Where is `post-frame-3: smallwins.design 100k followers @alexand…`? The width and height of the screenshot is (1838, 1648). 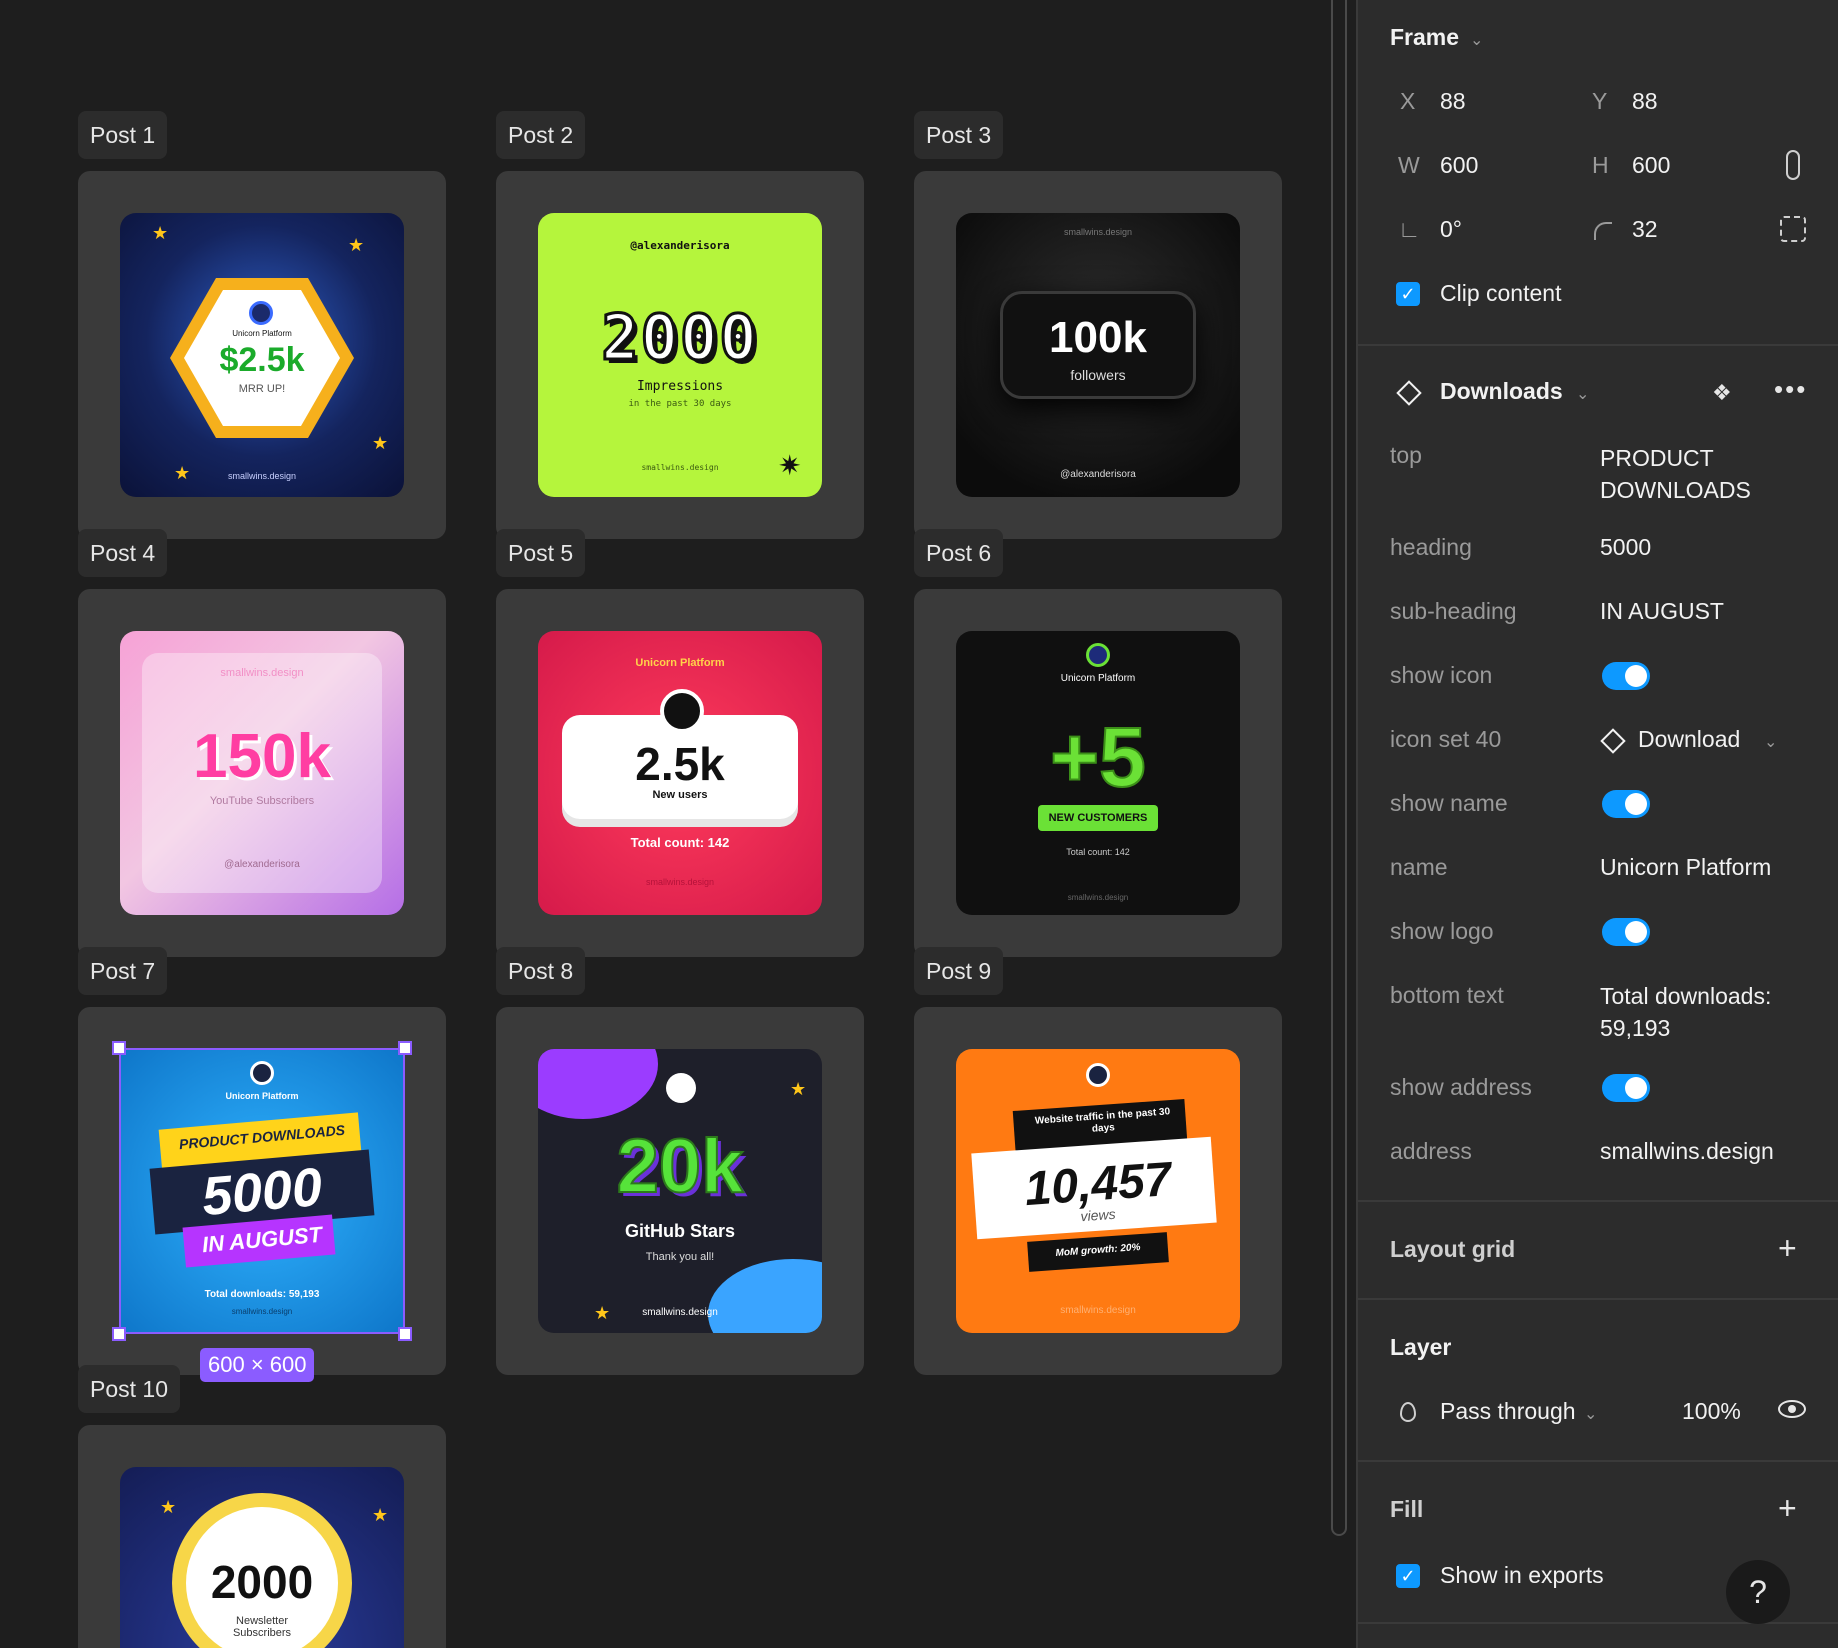 post-frame-3: smallwins.design 100k followers @alexand… is located at coordinates (1098, 355).